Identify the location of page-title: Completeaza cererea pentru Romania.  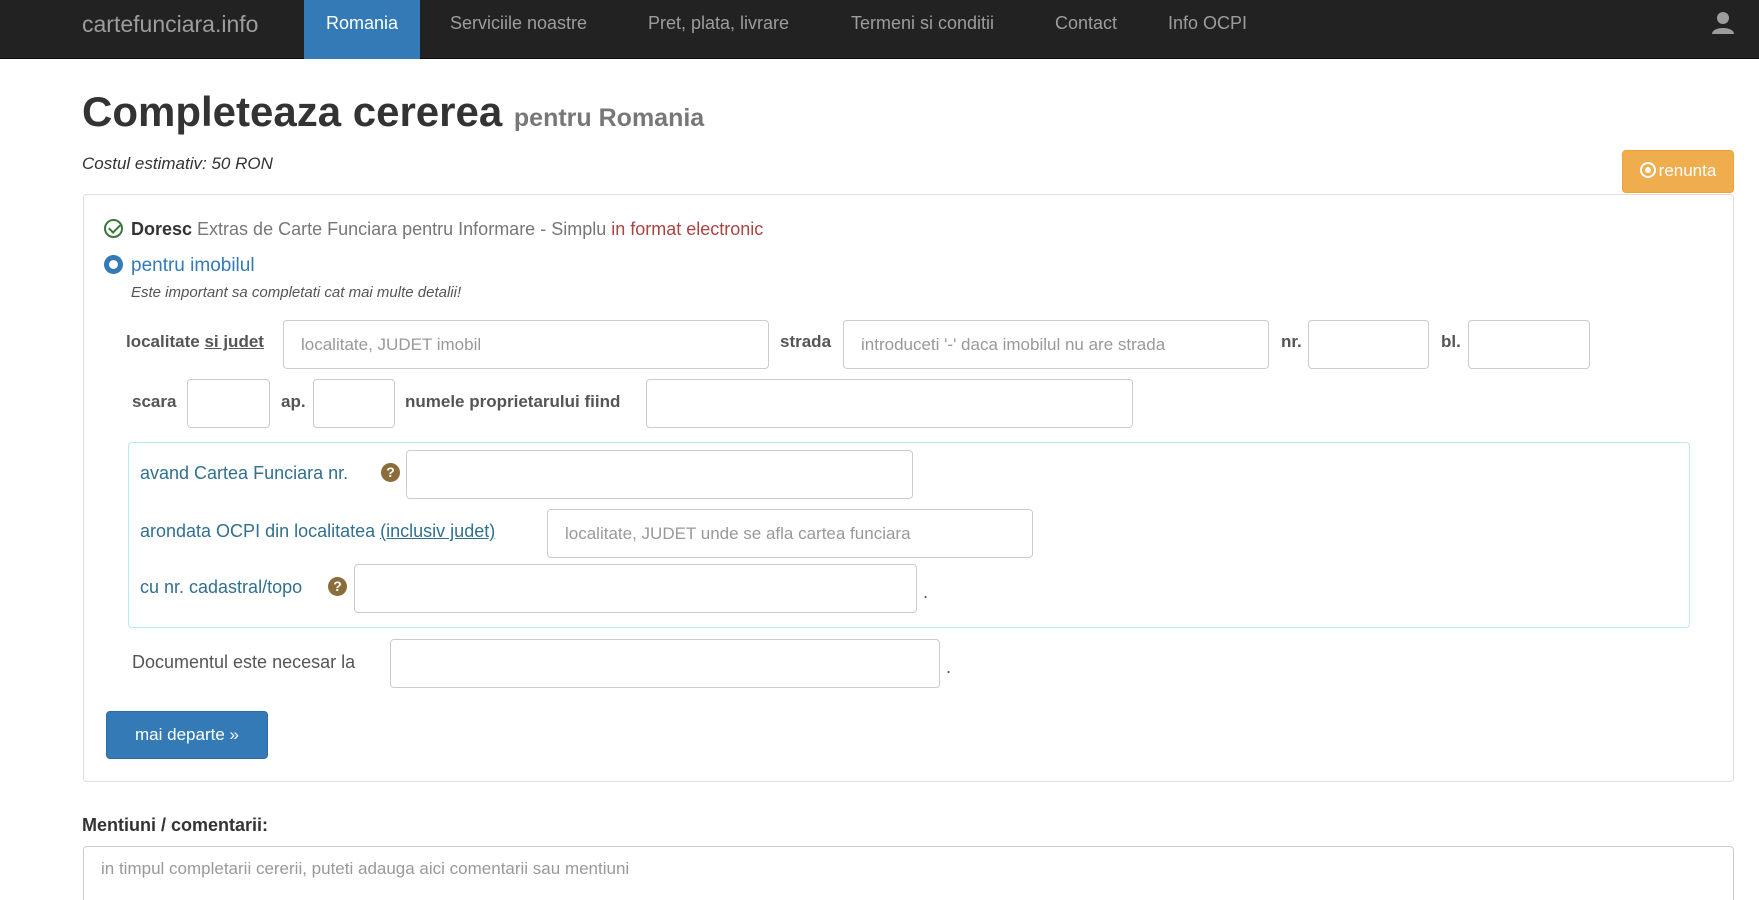
(393, 112).